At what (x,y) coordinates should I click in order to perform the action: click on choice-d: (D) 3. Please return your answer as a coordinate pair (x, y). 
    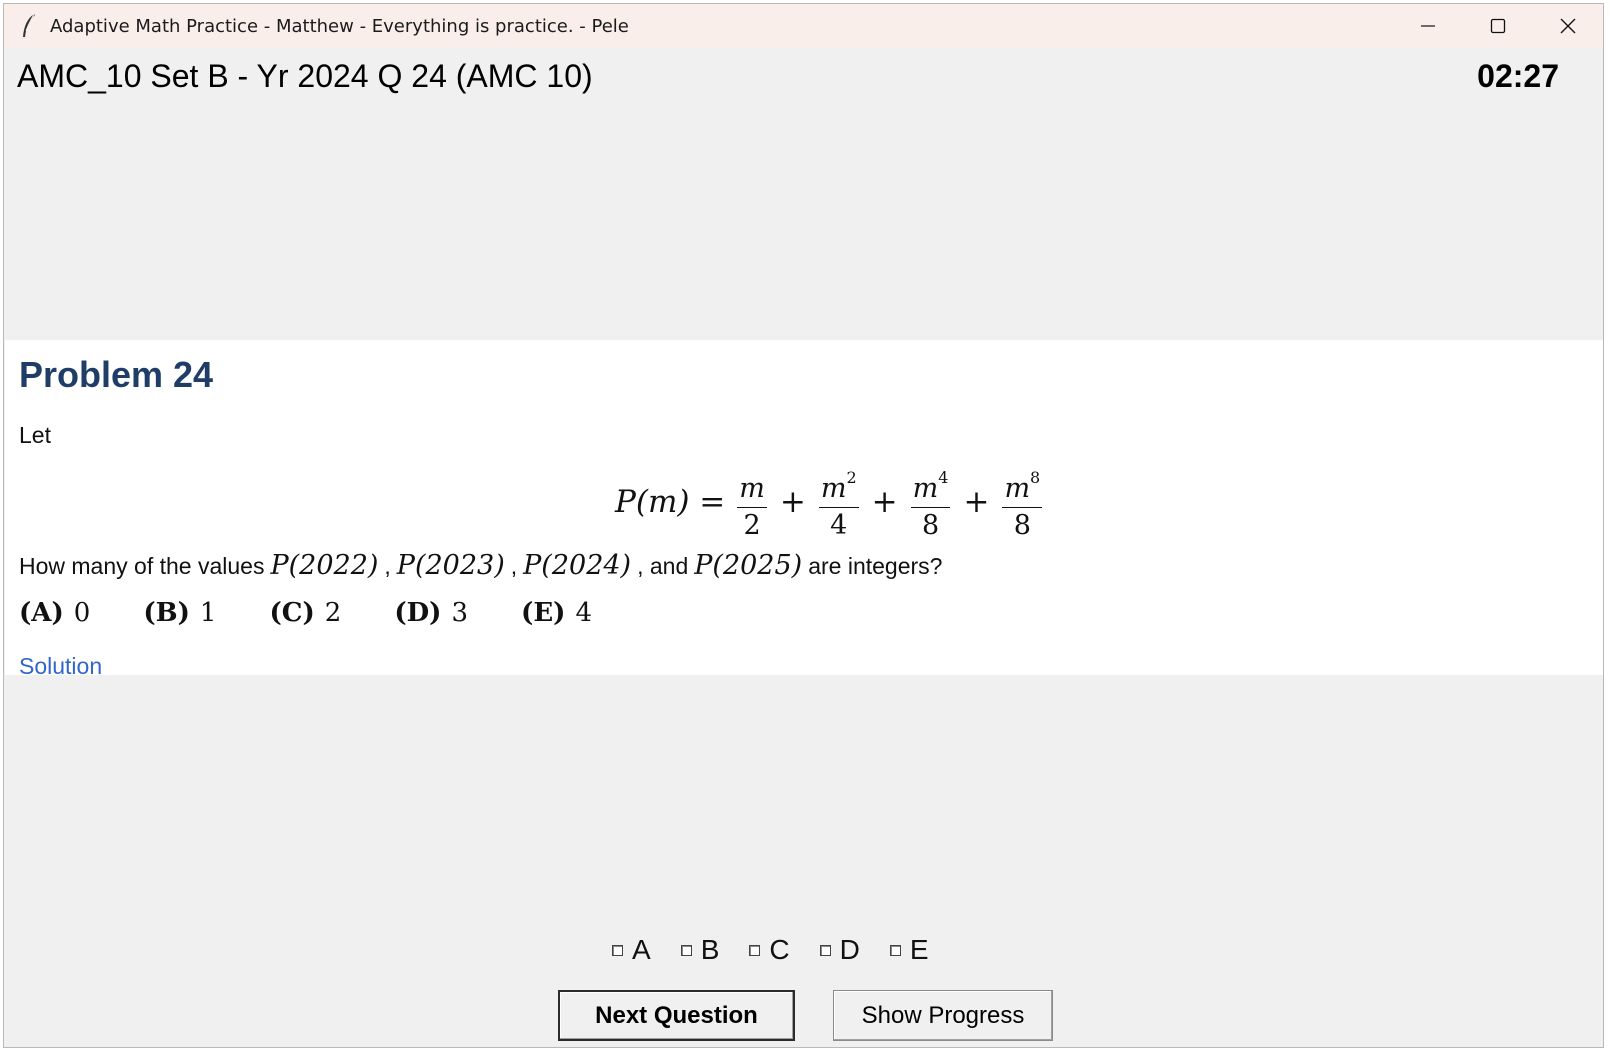
    Looking at the image, I should click on (431, 613).